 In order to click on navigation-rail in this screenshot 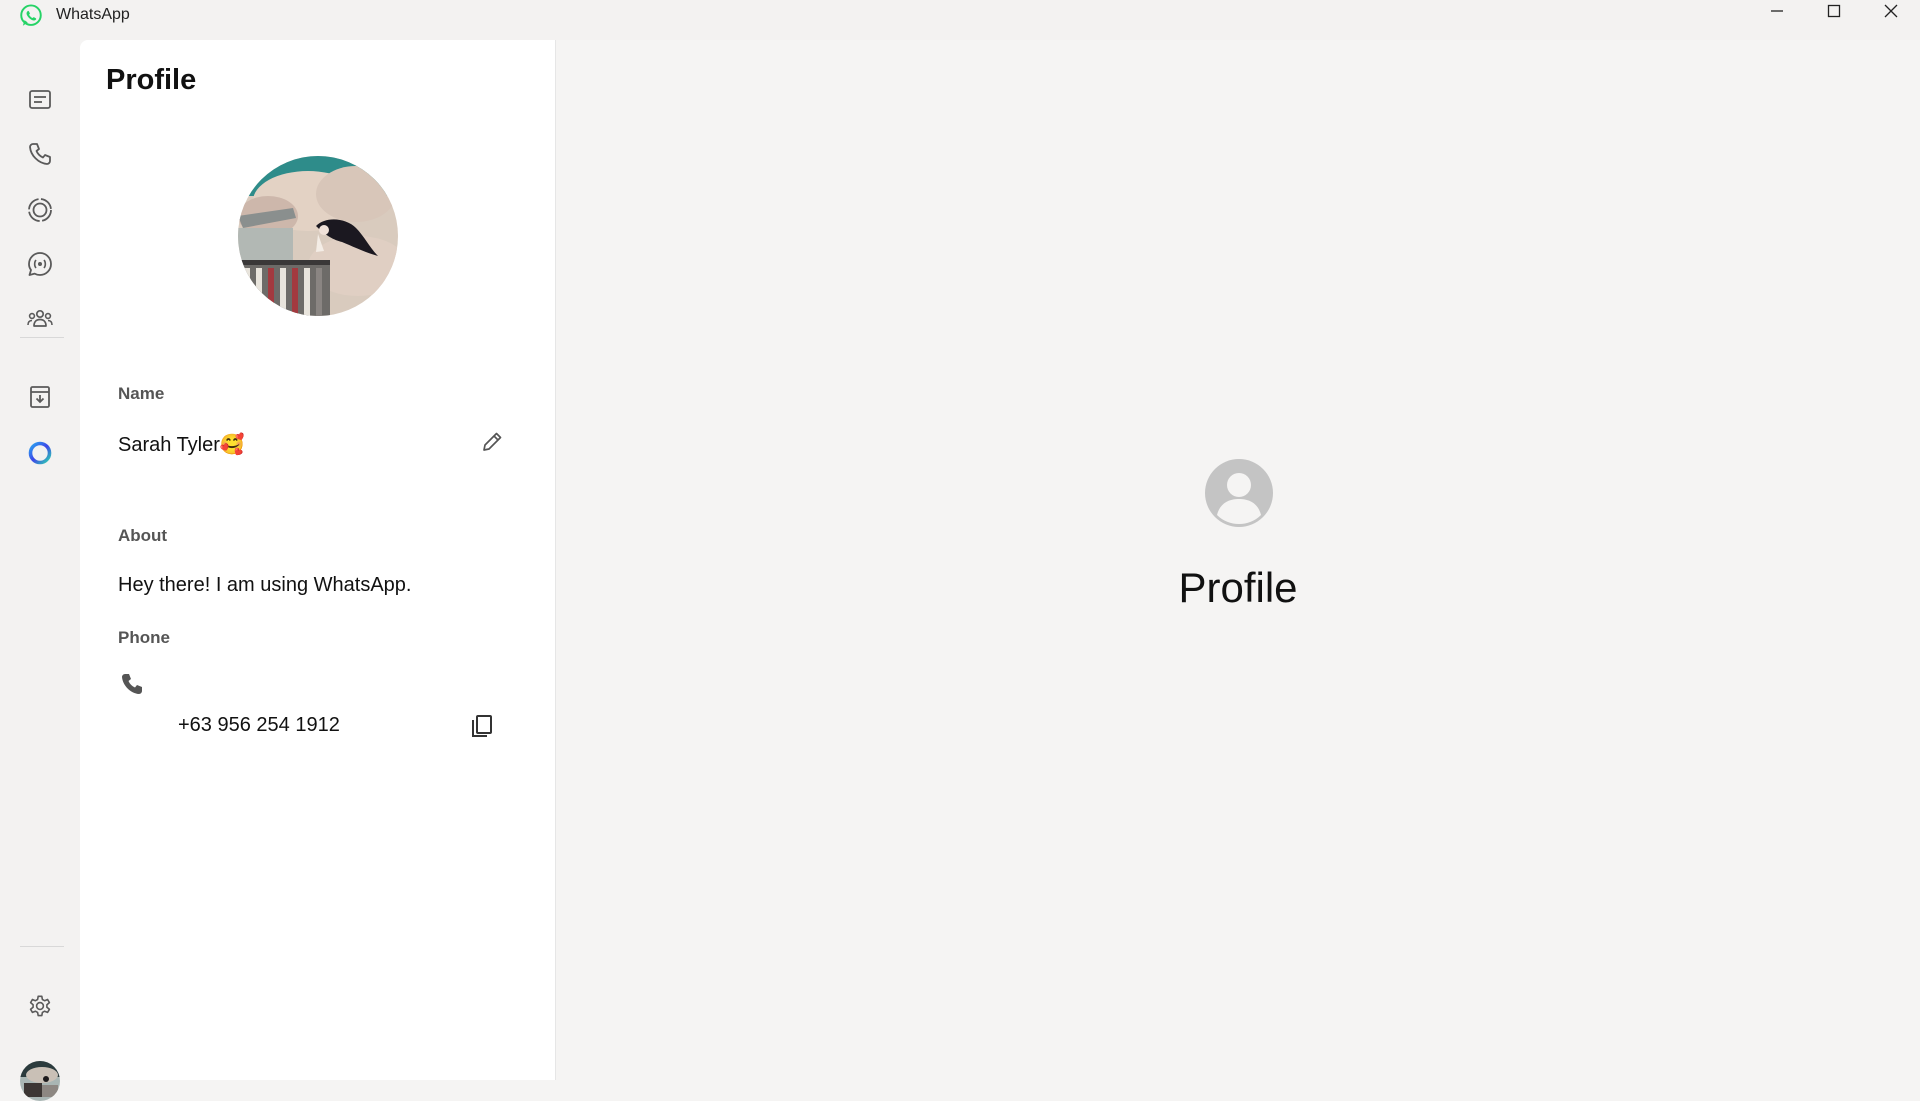, I will do `click(40, 570)`.